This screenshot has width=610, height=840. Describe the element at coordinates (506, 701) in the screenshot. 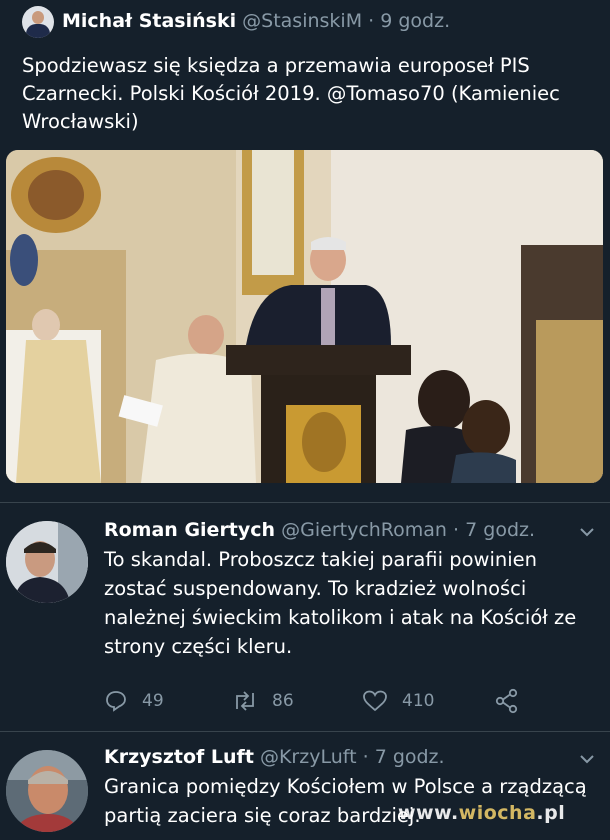

I see `share-icon` at that location.